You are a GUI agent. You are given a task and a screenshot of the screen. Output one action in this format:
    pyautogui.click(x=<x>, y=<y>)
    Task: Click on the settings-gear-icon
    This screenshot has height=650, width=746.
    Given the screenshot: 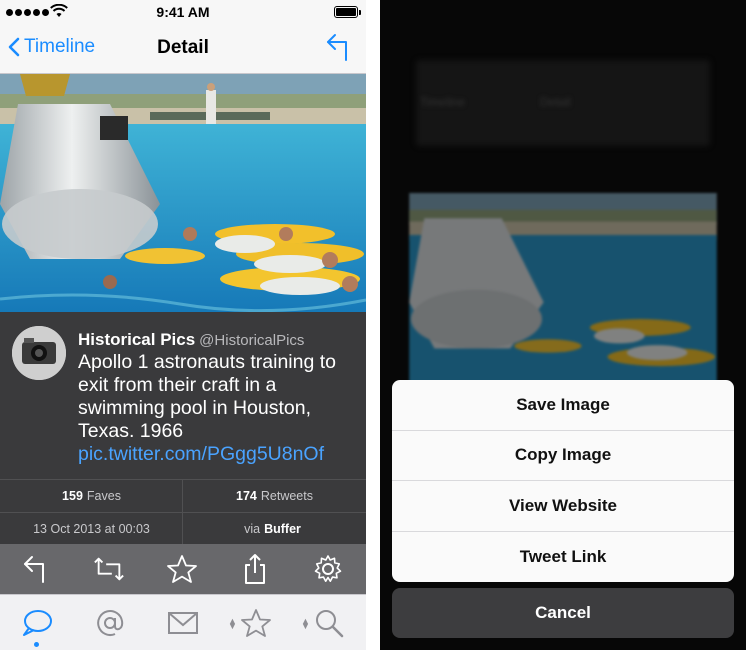 What is the action you would take?
    pyautogui.click(x=328, y=568)
    